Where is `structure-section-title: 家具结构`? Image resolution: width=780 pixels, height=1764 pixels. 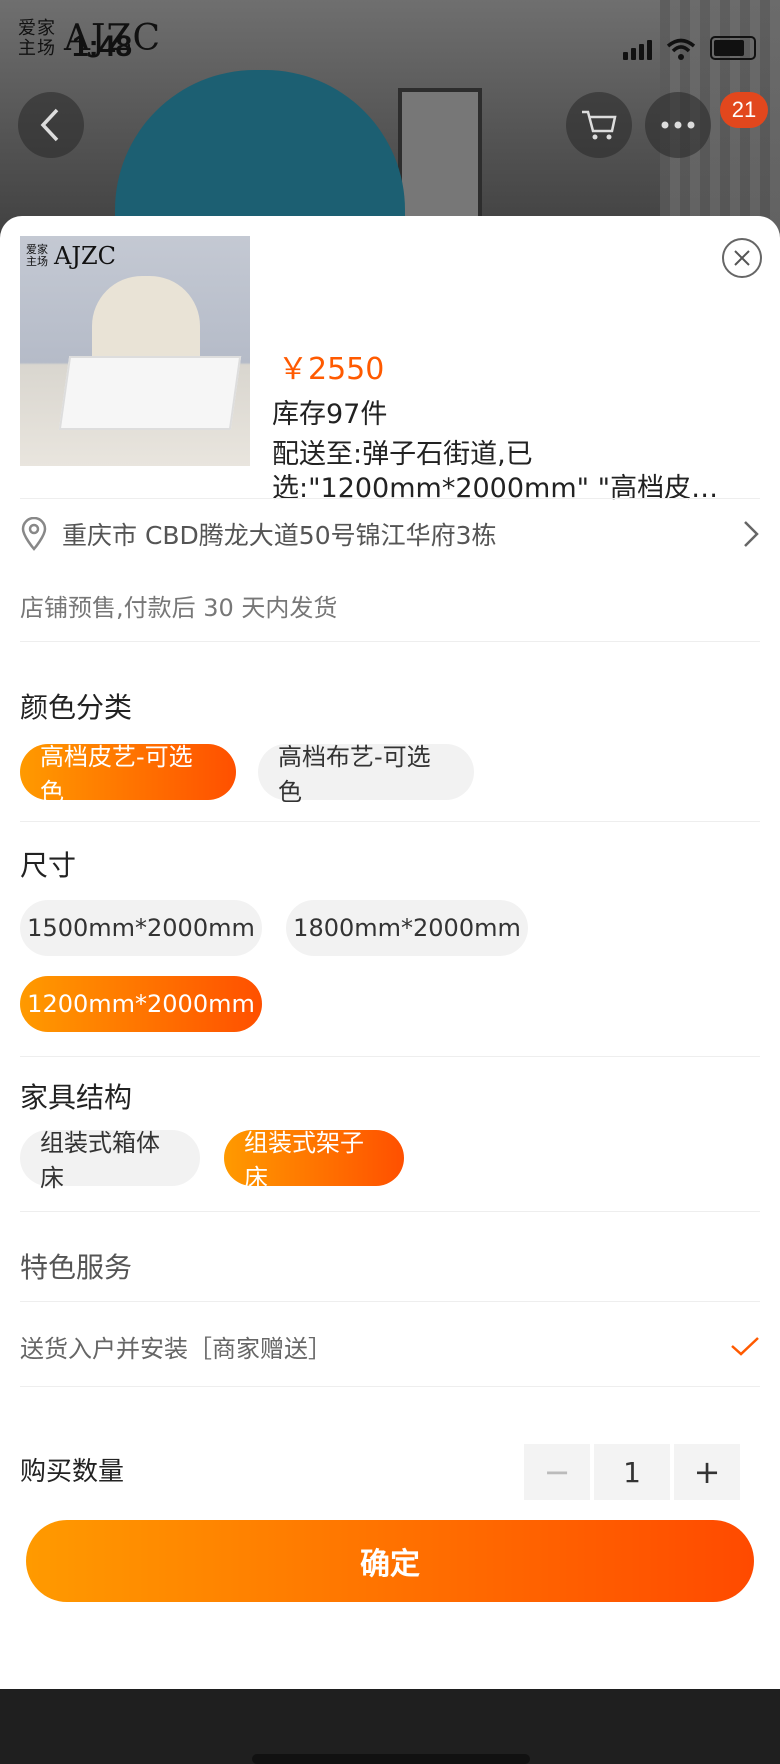
structure-section-title: 家具结构 is located at coordinates (76, 1097).